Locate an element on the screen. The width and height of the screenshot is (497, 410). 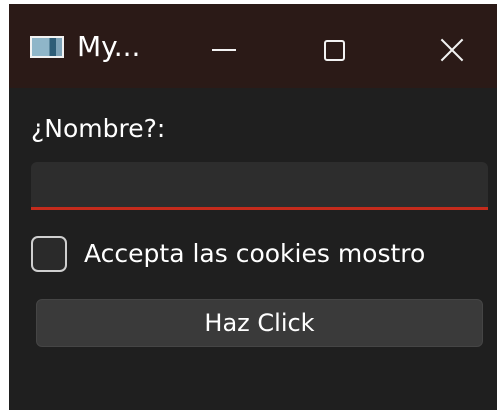
click-button: Haz Click is located at coordinates (259, 323).